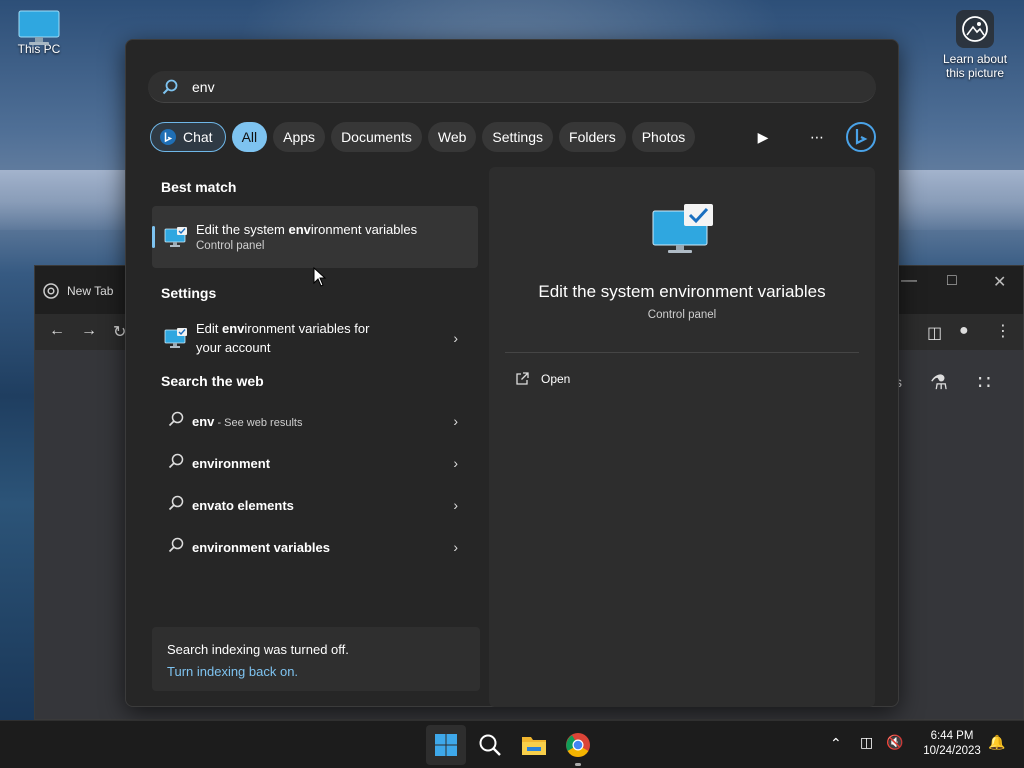 Image resolution: width=1024 pixels, height=768 pixels. Describe the element at coordinates (663, 137) in the screenshot. I see `filter-photos-button: Photos` at that location.